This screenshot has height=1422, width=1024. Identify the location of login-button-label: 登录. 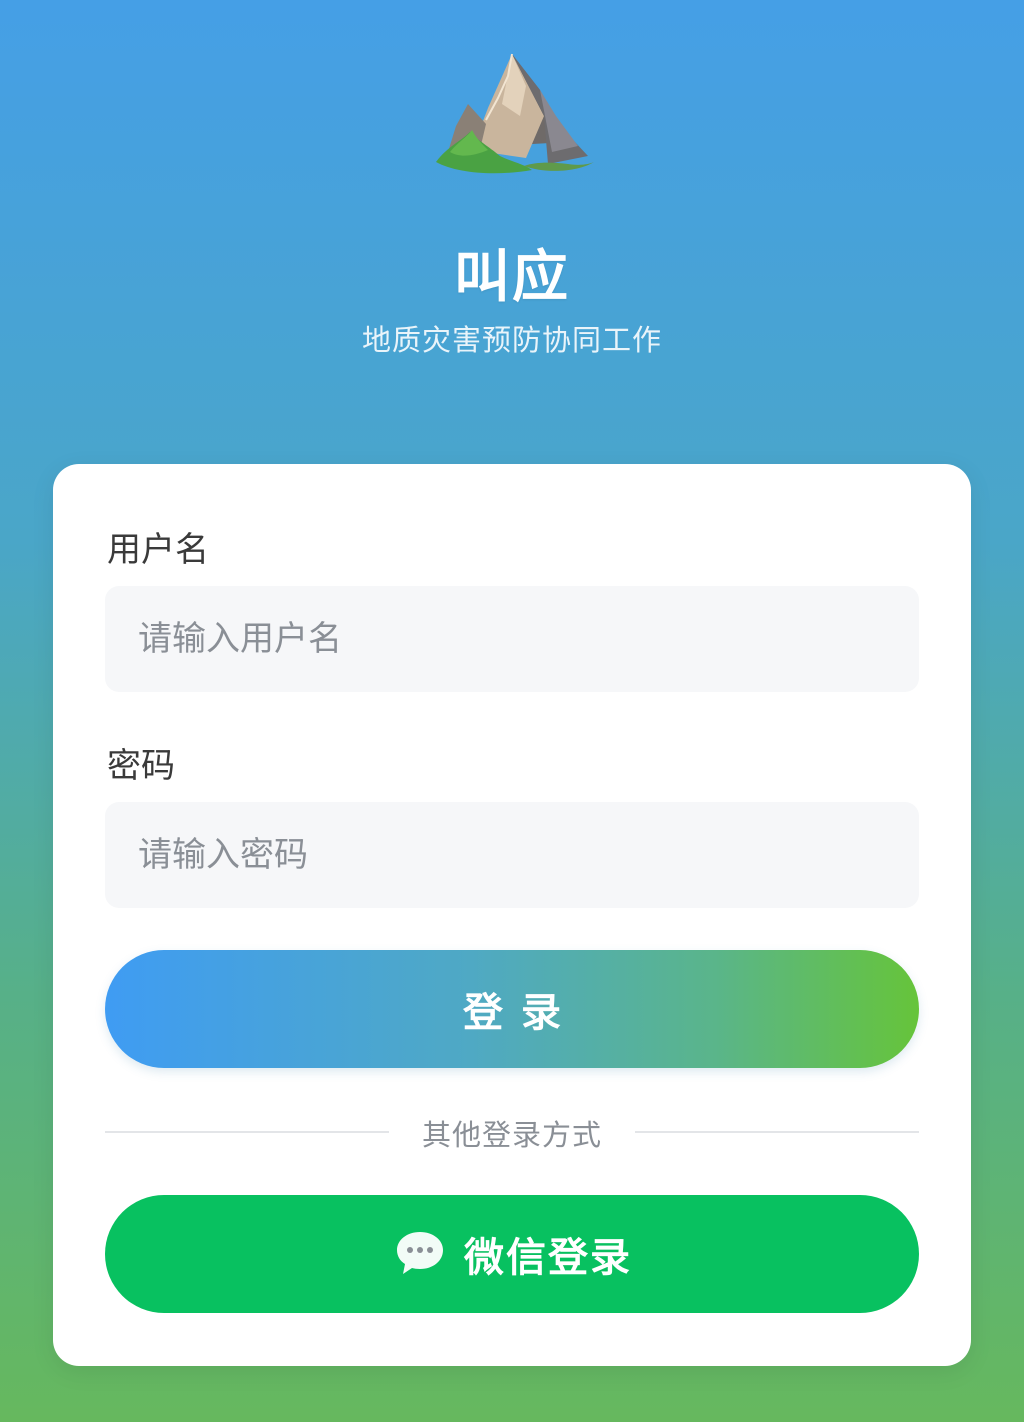
(521, 1013).